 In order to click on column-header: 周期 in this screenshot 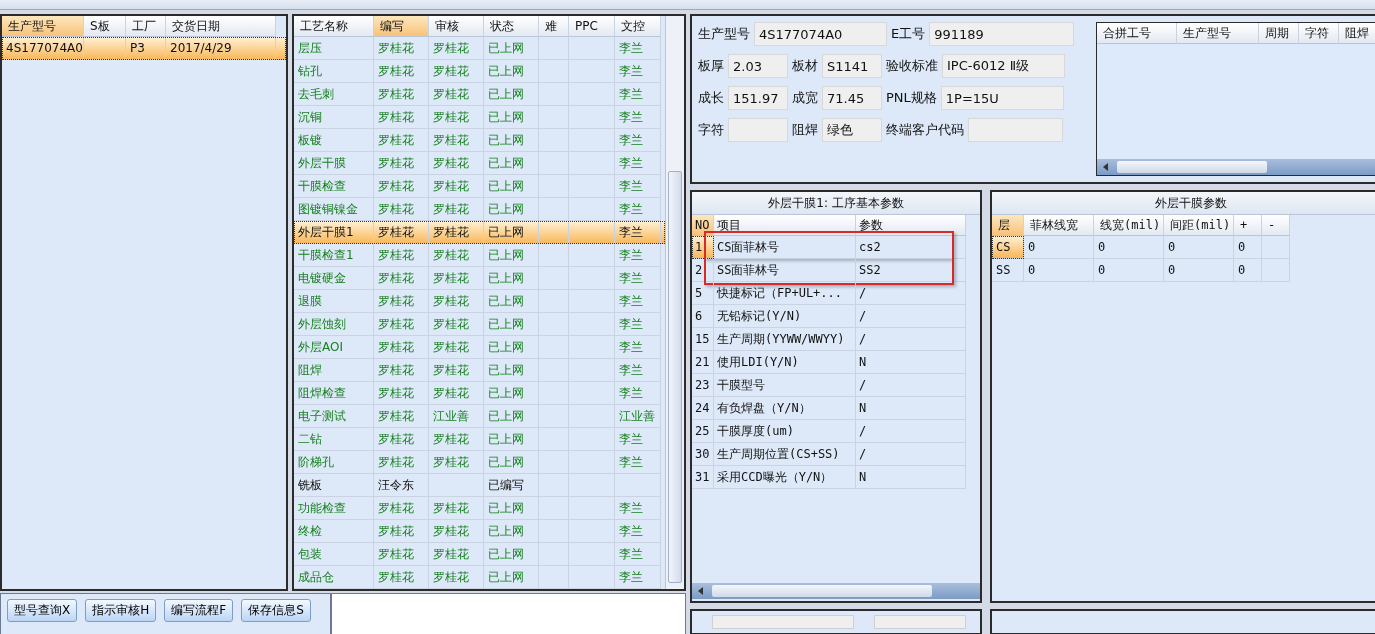, I will do `click(1279, 33)`.